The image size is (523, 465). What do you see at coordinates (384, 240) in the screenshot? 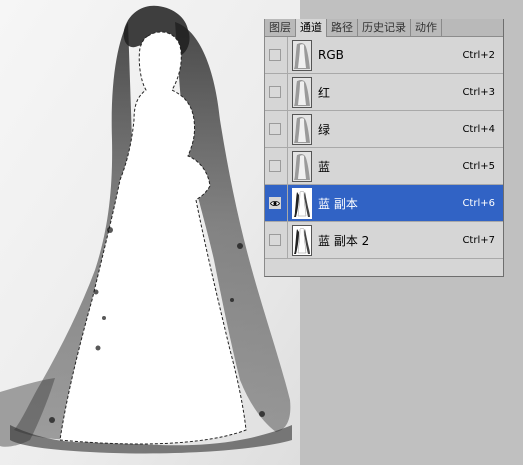
I see `channel-row: 蓝 副本 2 Ctrl+7` at bounding box center [384, 240].